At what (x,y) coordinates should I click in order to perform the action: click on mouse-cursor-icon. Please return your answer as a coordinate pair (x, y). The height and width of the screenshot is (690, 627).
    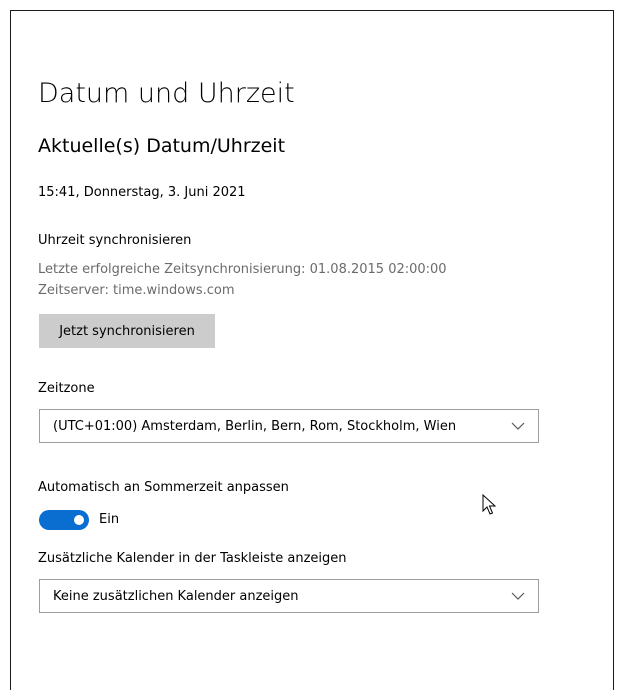
    Looking at the image, I should click on (489, 506).